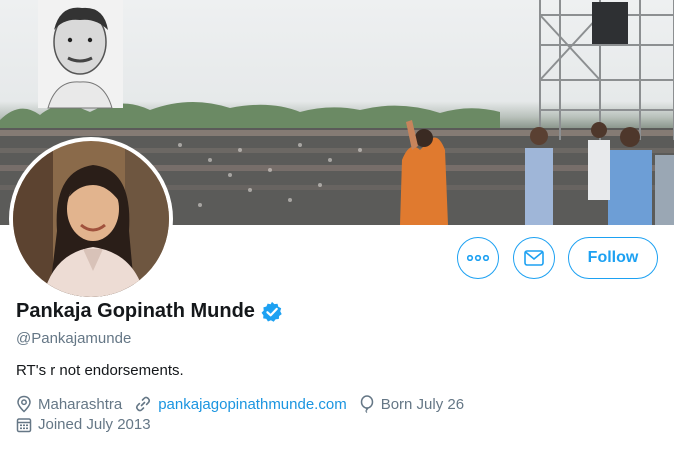 The width and height of the screenshot is (674, 450). What do you see at coordinates (94, 424) in the screenshot?
I see `joined-text: Joined July 2013` at bounding box center [94, 424].